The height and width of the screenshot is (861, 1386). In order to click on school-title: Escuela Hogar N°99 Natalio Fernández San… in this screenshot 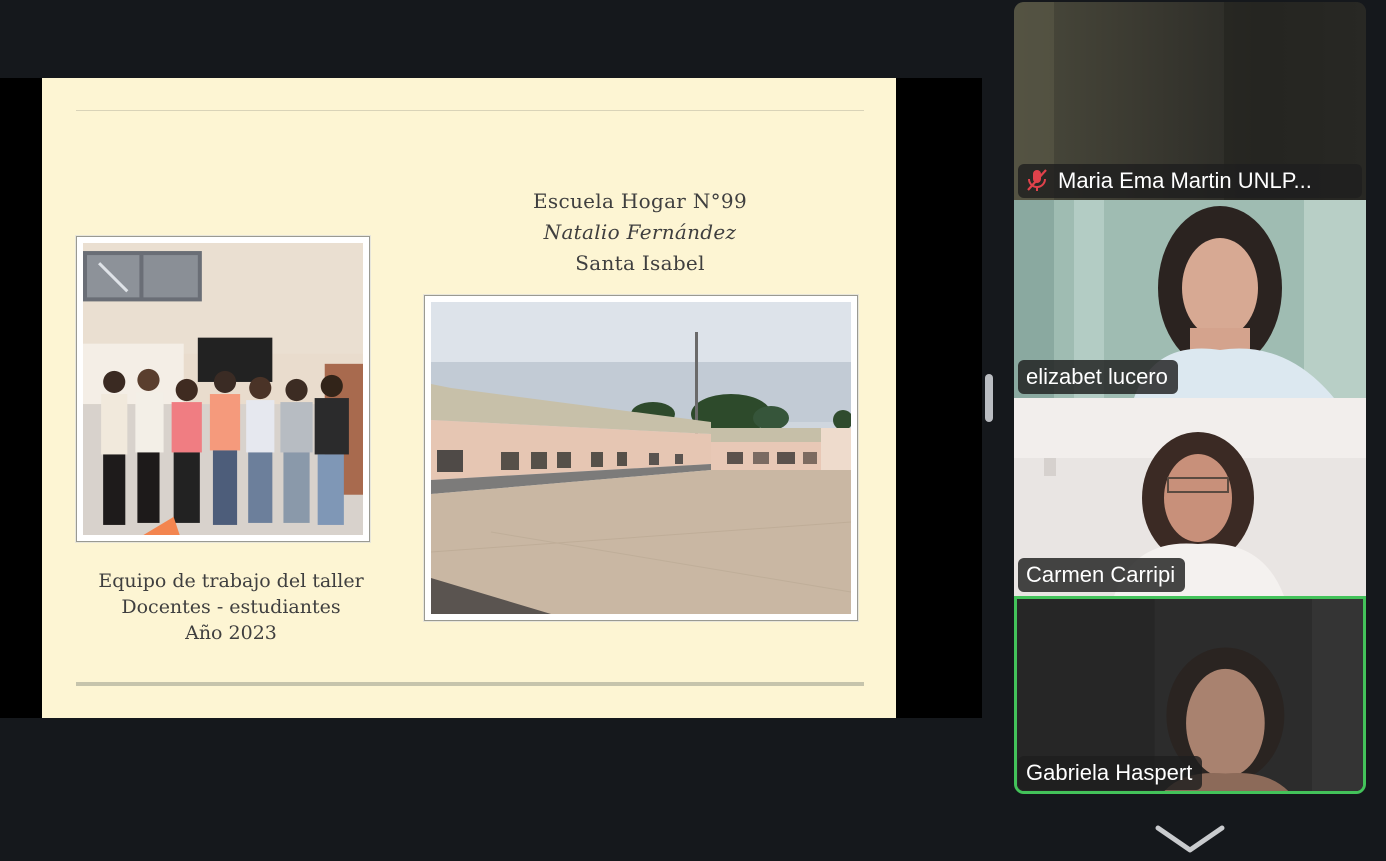, I will do `click(640, 232)`.